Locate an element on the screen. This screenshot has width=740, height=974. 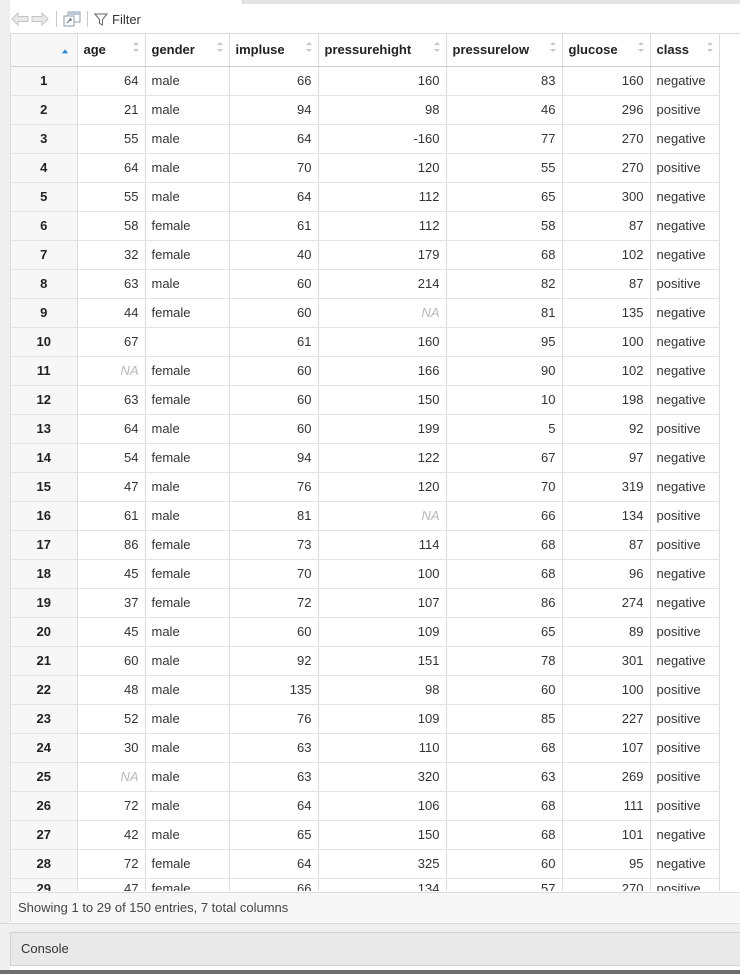
row-number: 13 is located at coordinates (44, 429).